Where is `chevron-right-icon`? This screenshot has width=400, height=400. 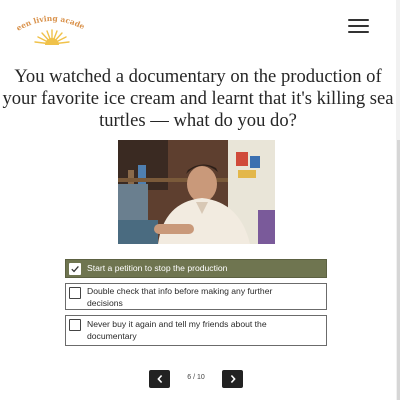 chevron-right-icon is located at coordinates (233, 379).